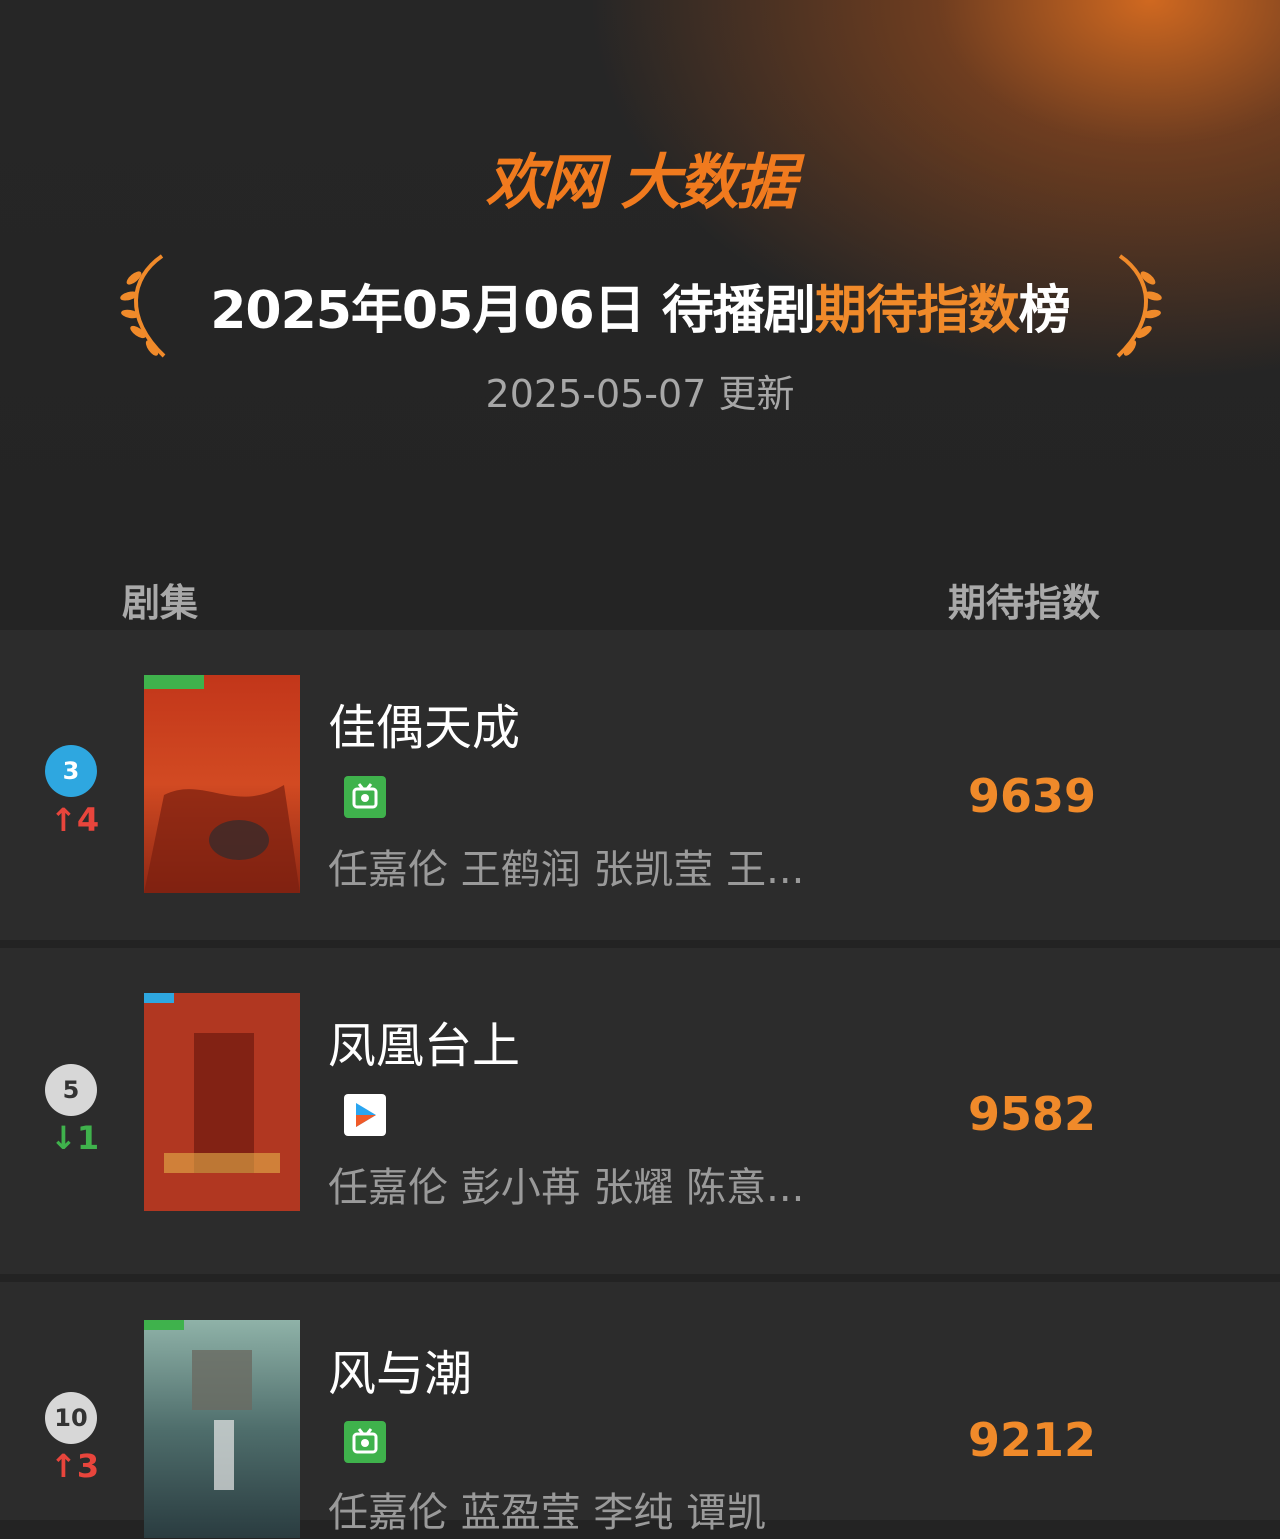 This screenshot has width=1280, height=1539. I want to click on brand-logo: 欢网 大数据, so click(641, 183).